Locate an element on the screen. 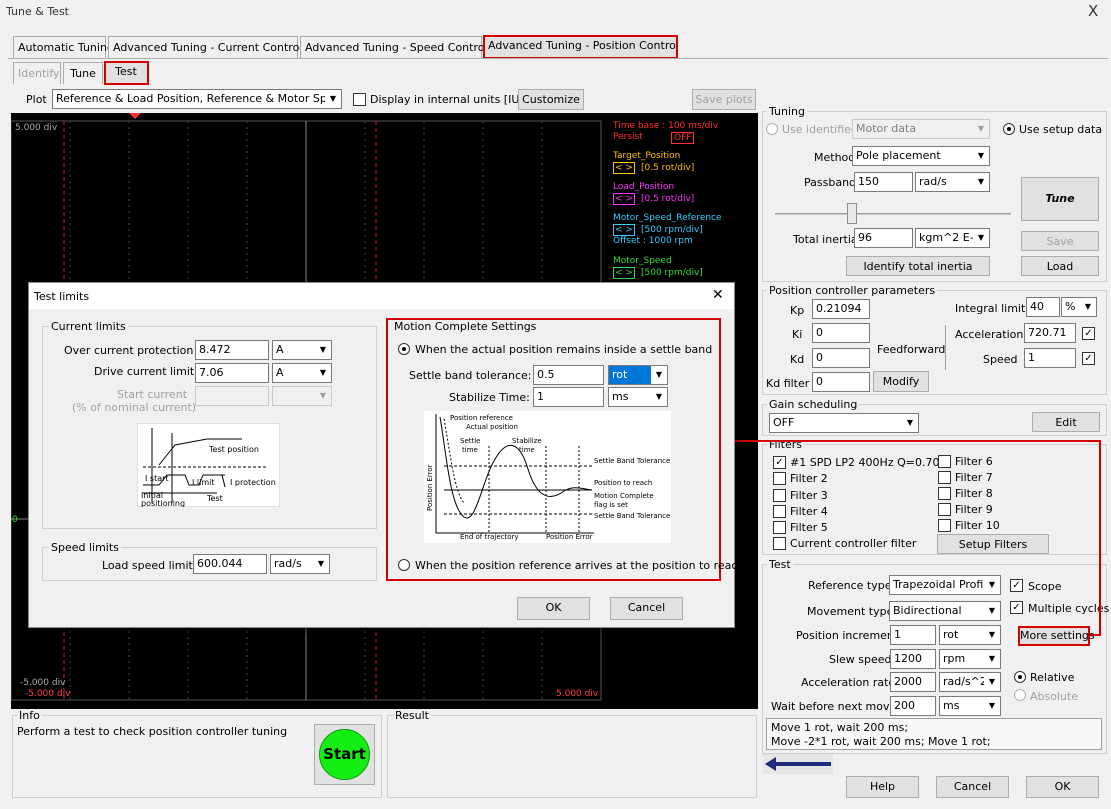  relative-radio is located at coordinates (1020, 677).